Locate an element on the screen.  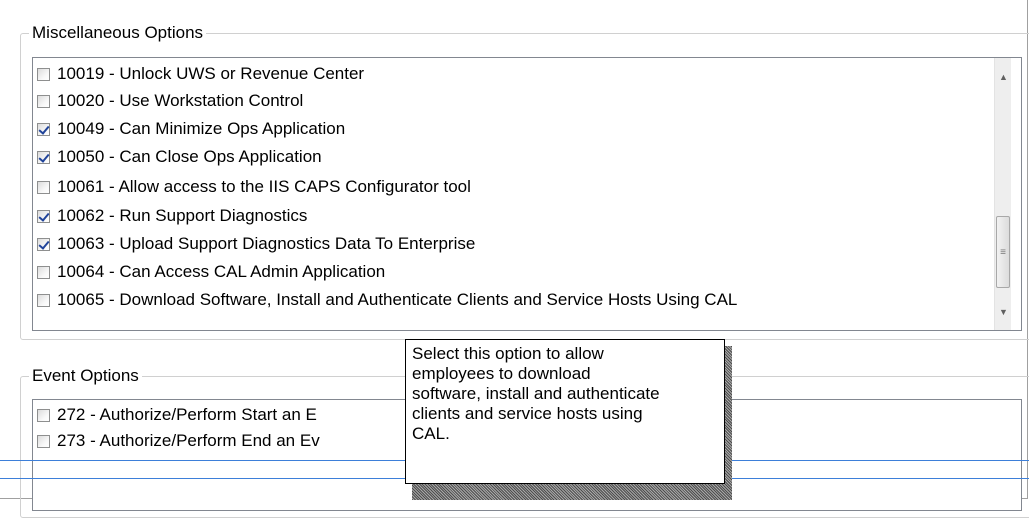
list-item-label: 272 - Authorize/Perform Start an E is located at coordinates (187, 414).